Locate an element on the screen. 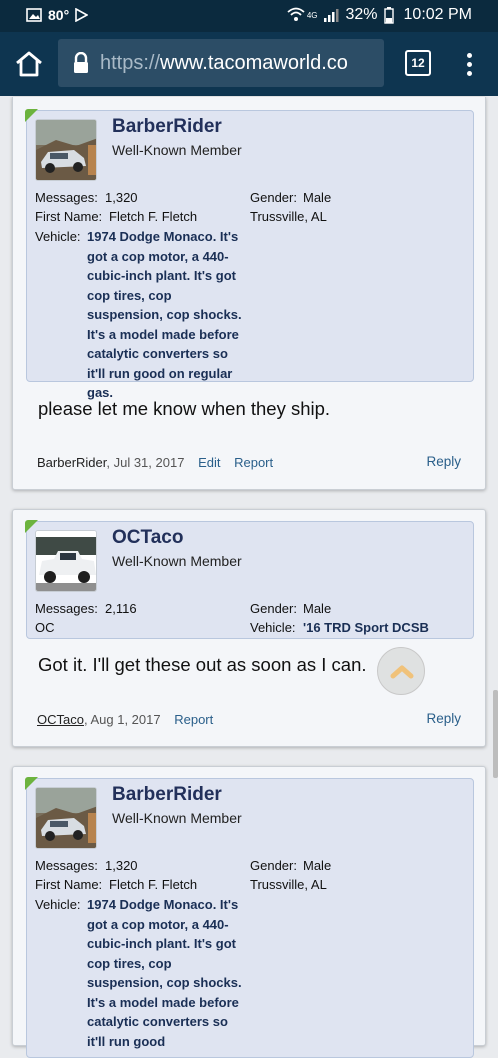  url-protocol: https:// is located at coordinates (130, 62).